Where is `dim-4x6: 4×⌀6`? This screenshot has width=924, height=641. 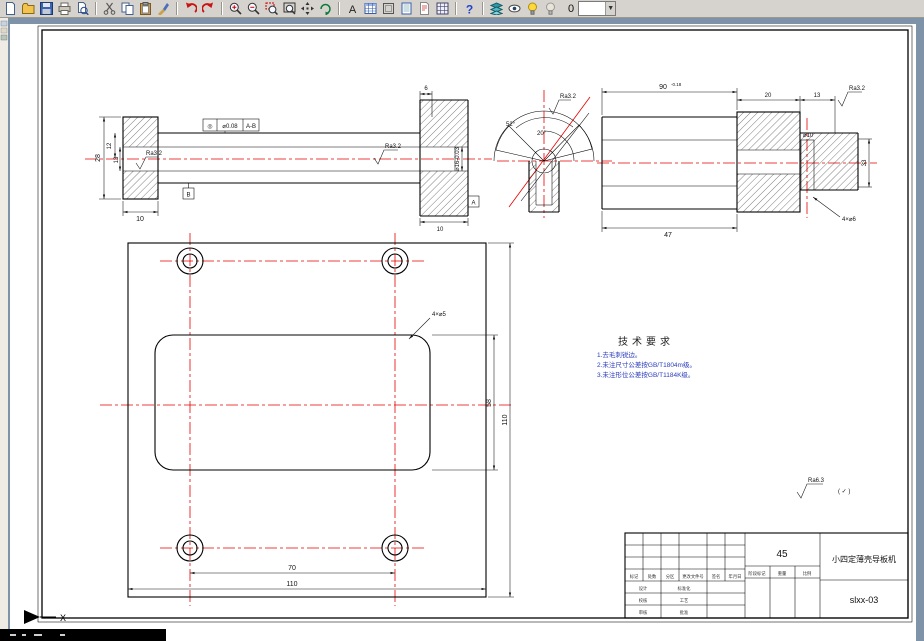
dim-4x6: 4×⌀6 is located at coordinates (849, 220).